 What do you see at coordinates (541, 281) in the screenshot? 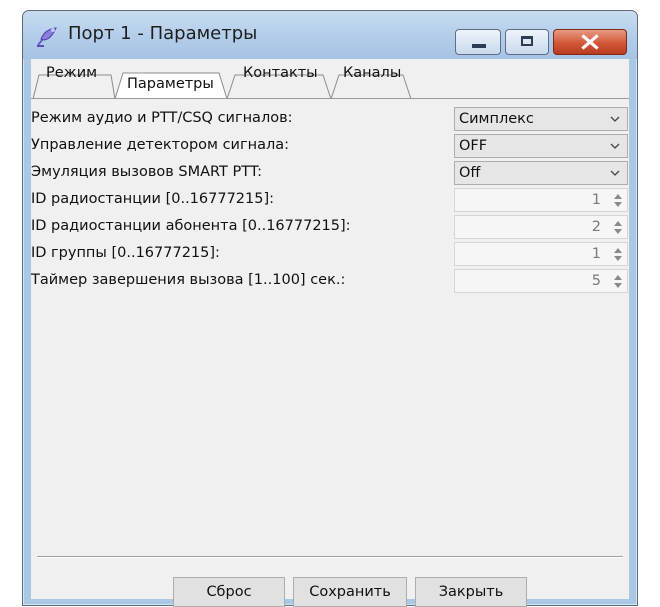
I see `call-end-timer-spinbox: 5` at bounding box center [541, 281].